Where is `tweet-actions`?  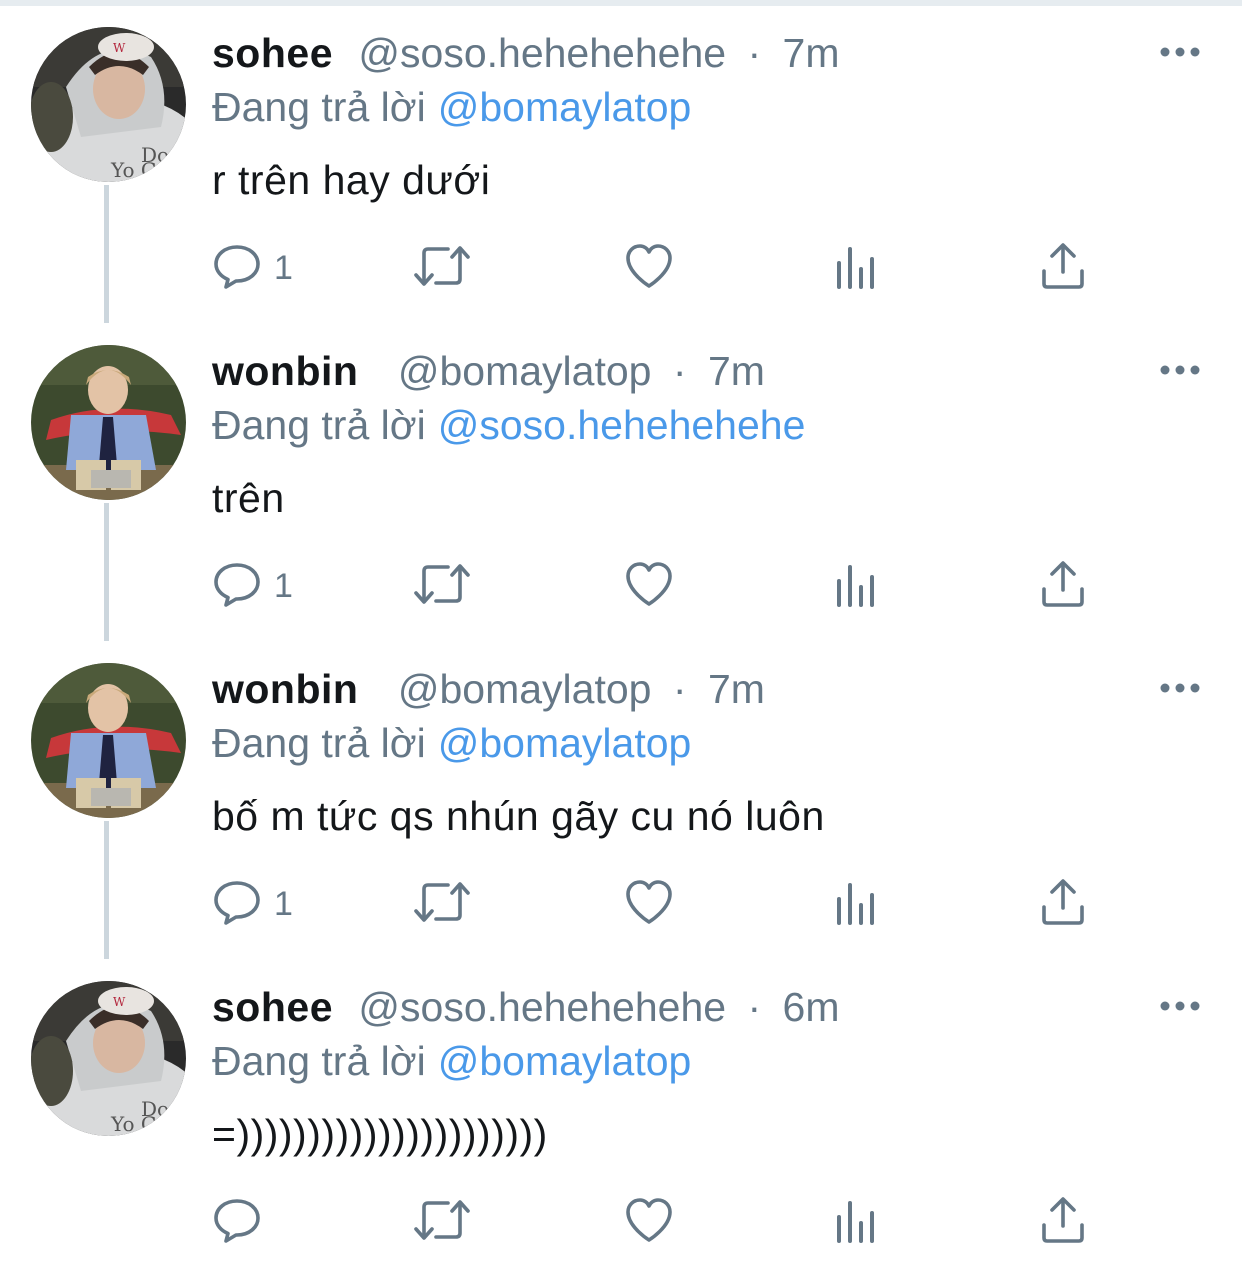 tweet-actions is located at coordinates (662, 1222).